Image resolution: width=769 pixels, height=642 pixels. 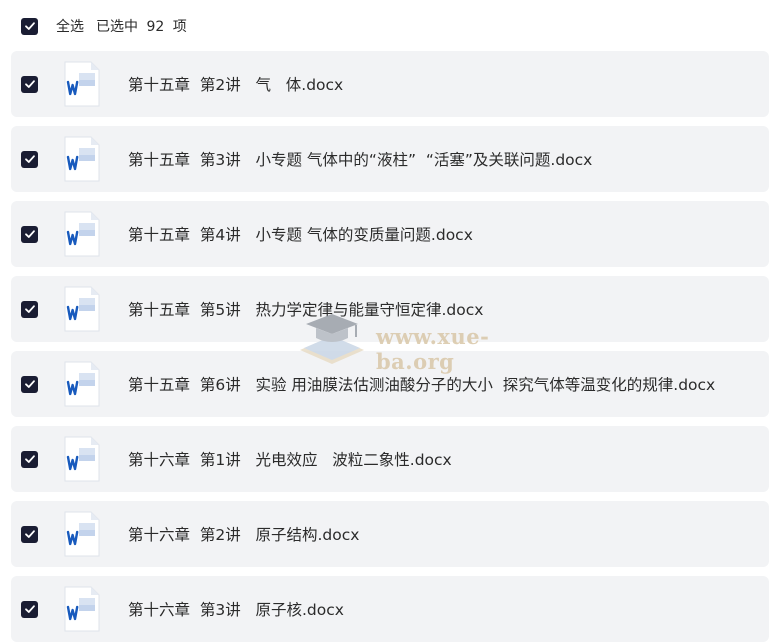 I want to click on file-row: 第十六章 第3讲 原子核.docx, so click(x=390, y=609).